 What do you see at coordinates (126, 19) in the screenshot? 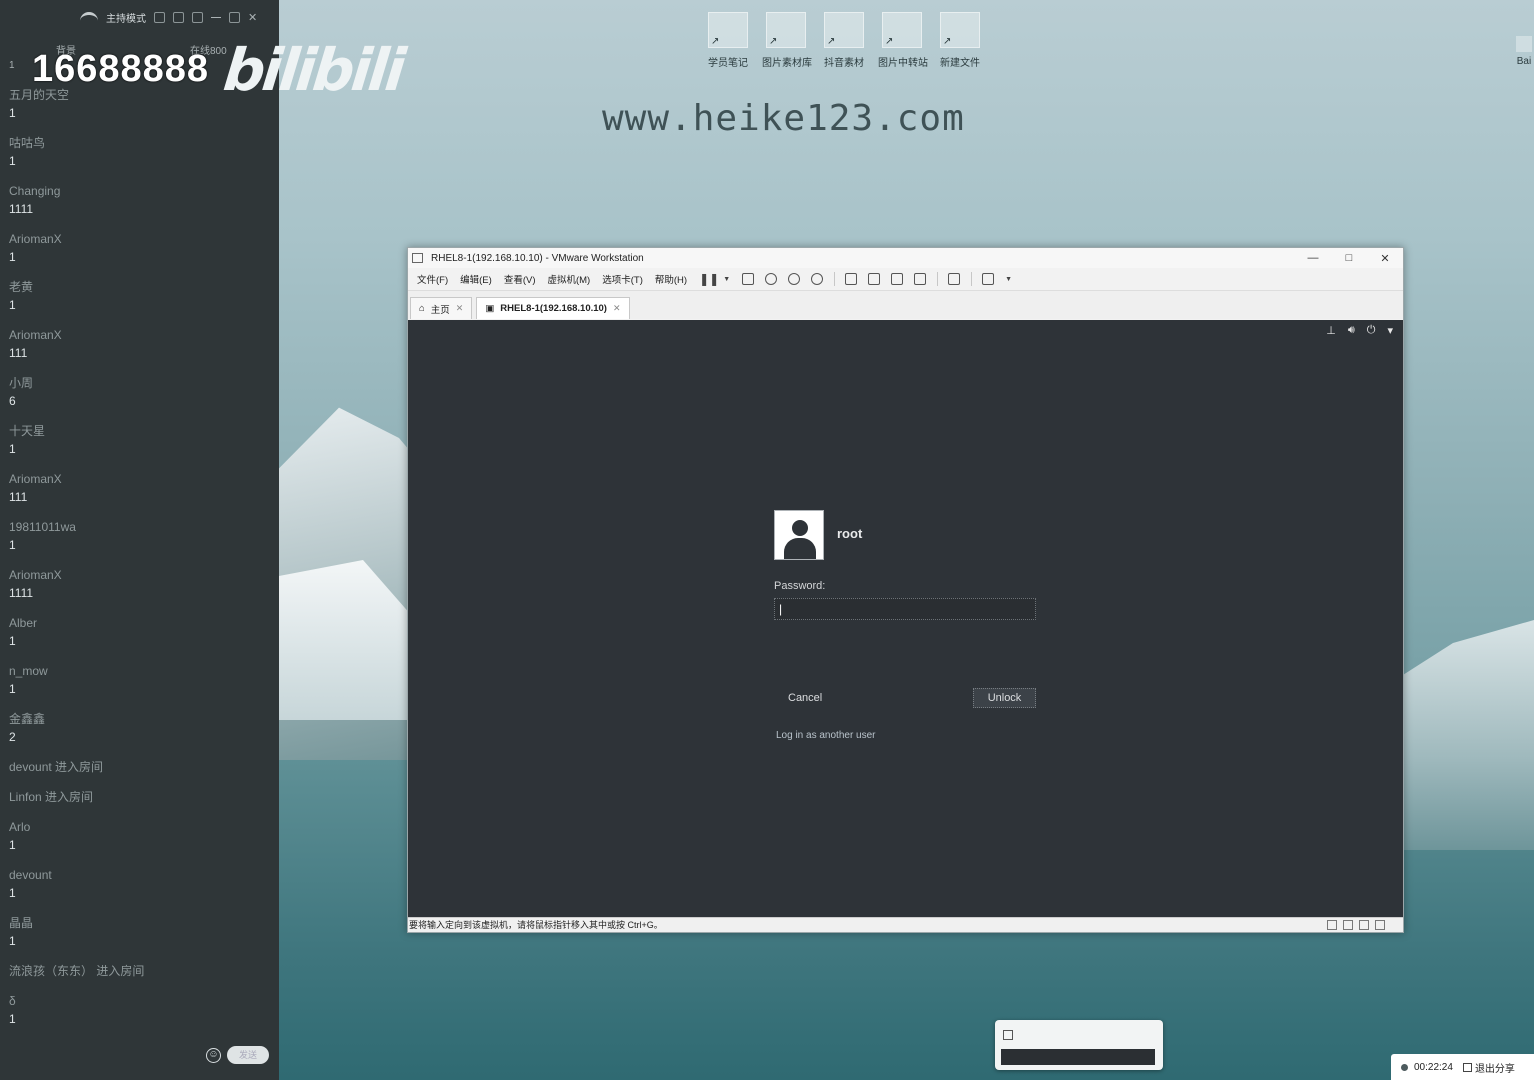
I see `host-mode-label: 主持模式` at bounding box center [126, 19].